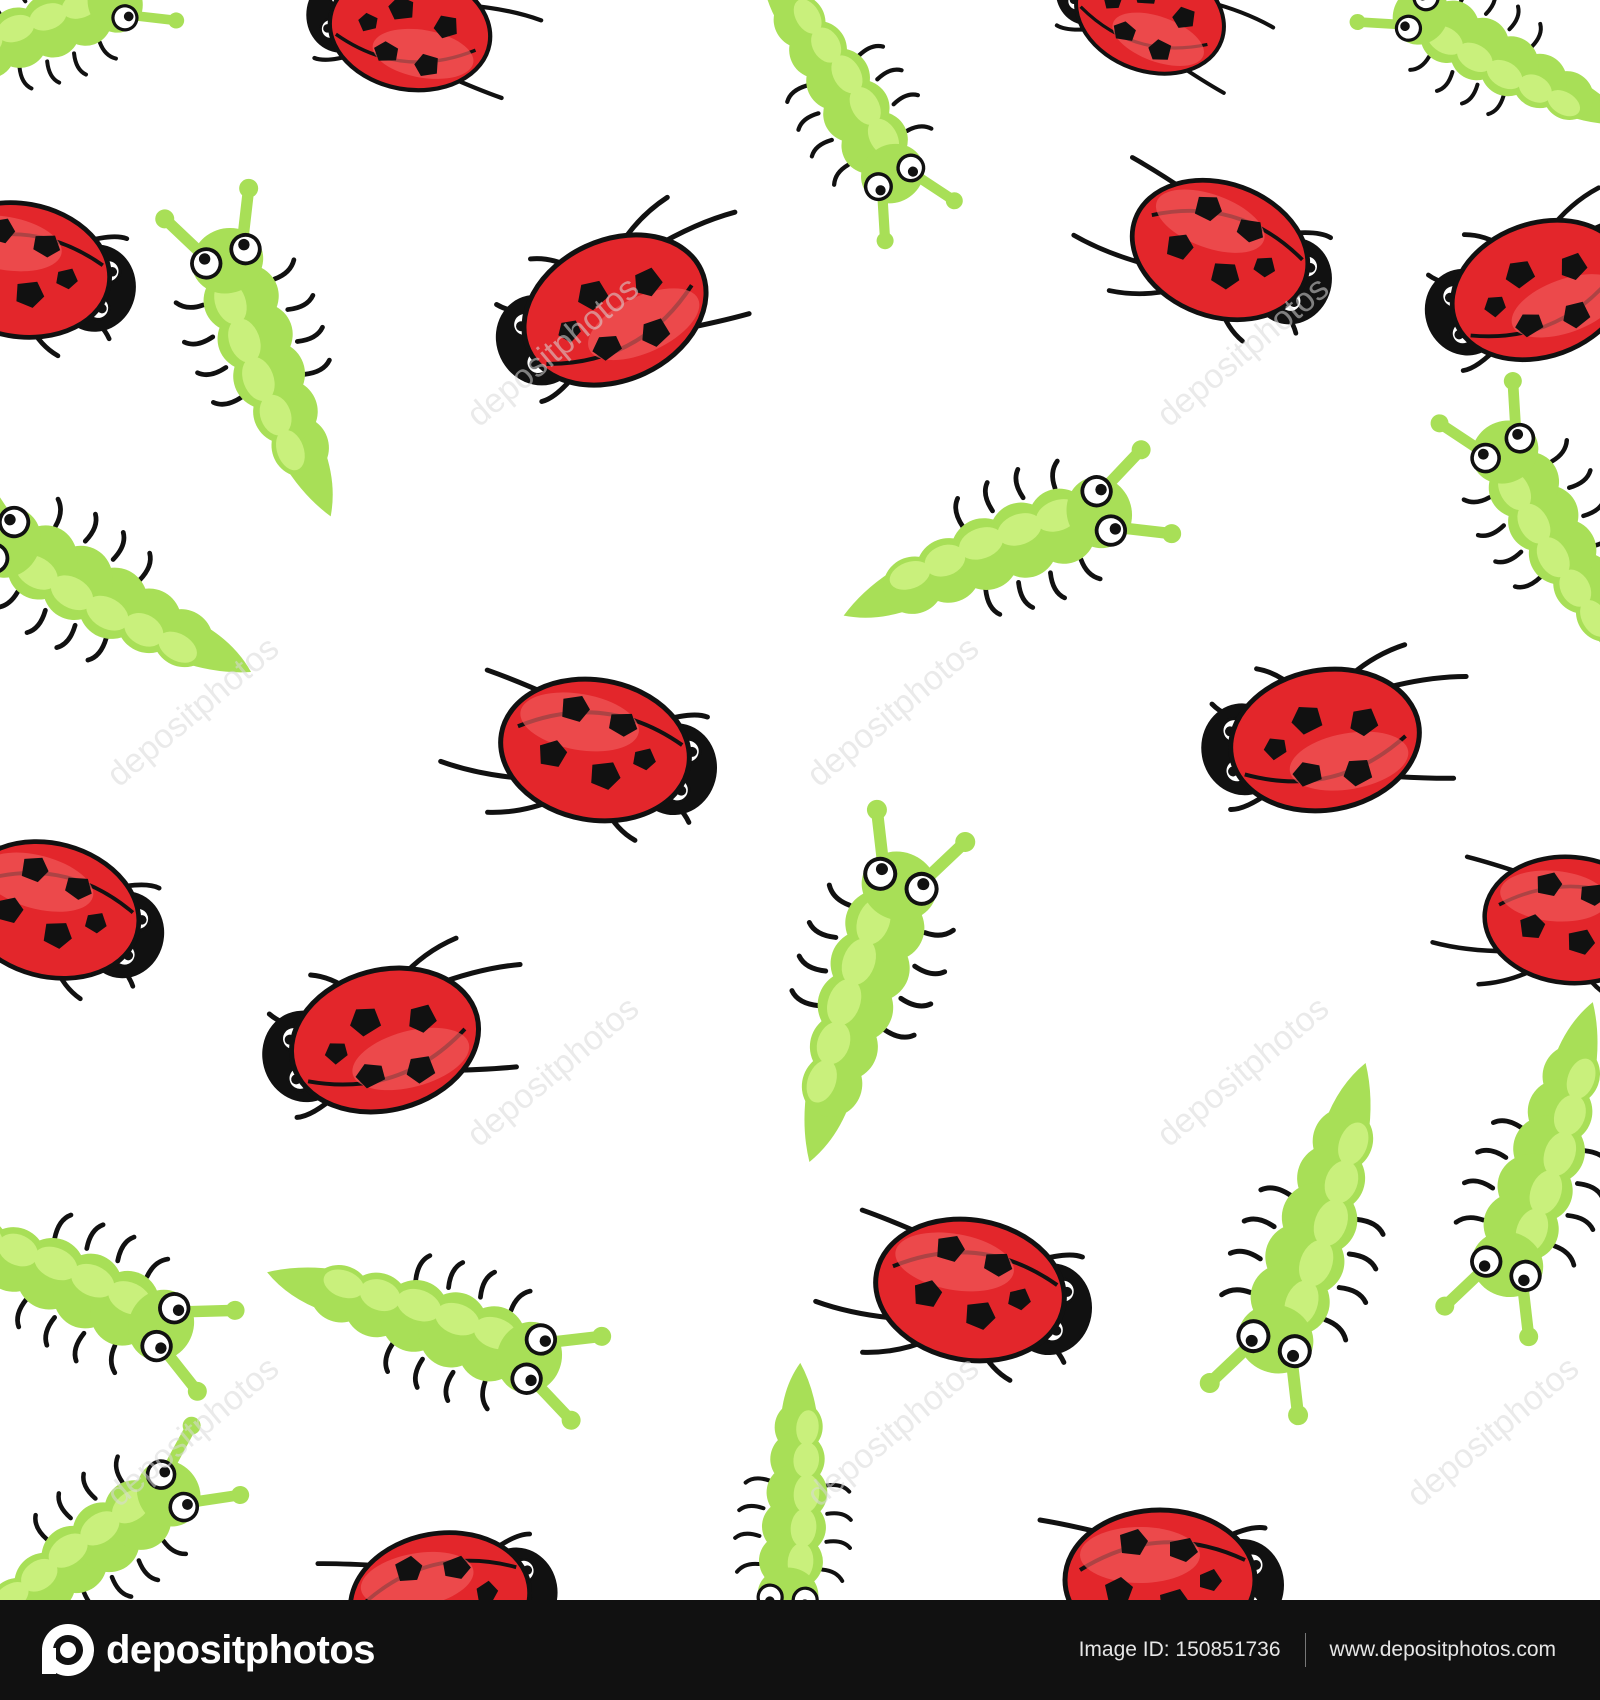 The width and height of the screenshot is (1600, 1700). I want to click on brand-name: depositphotos, so click(241, 1649).